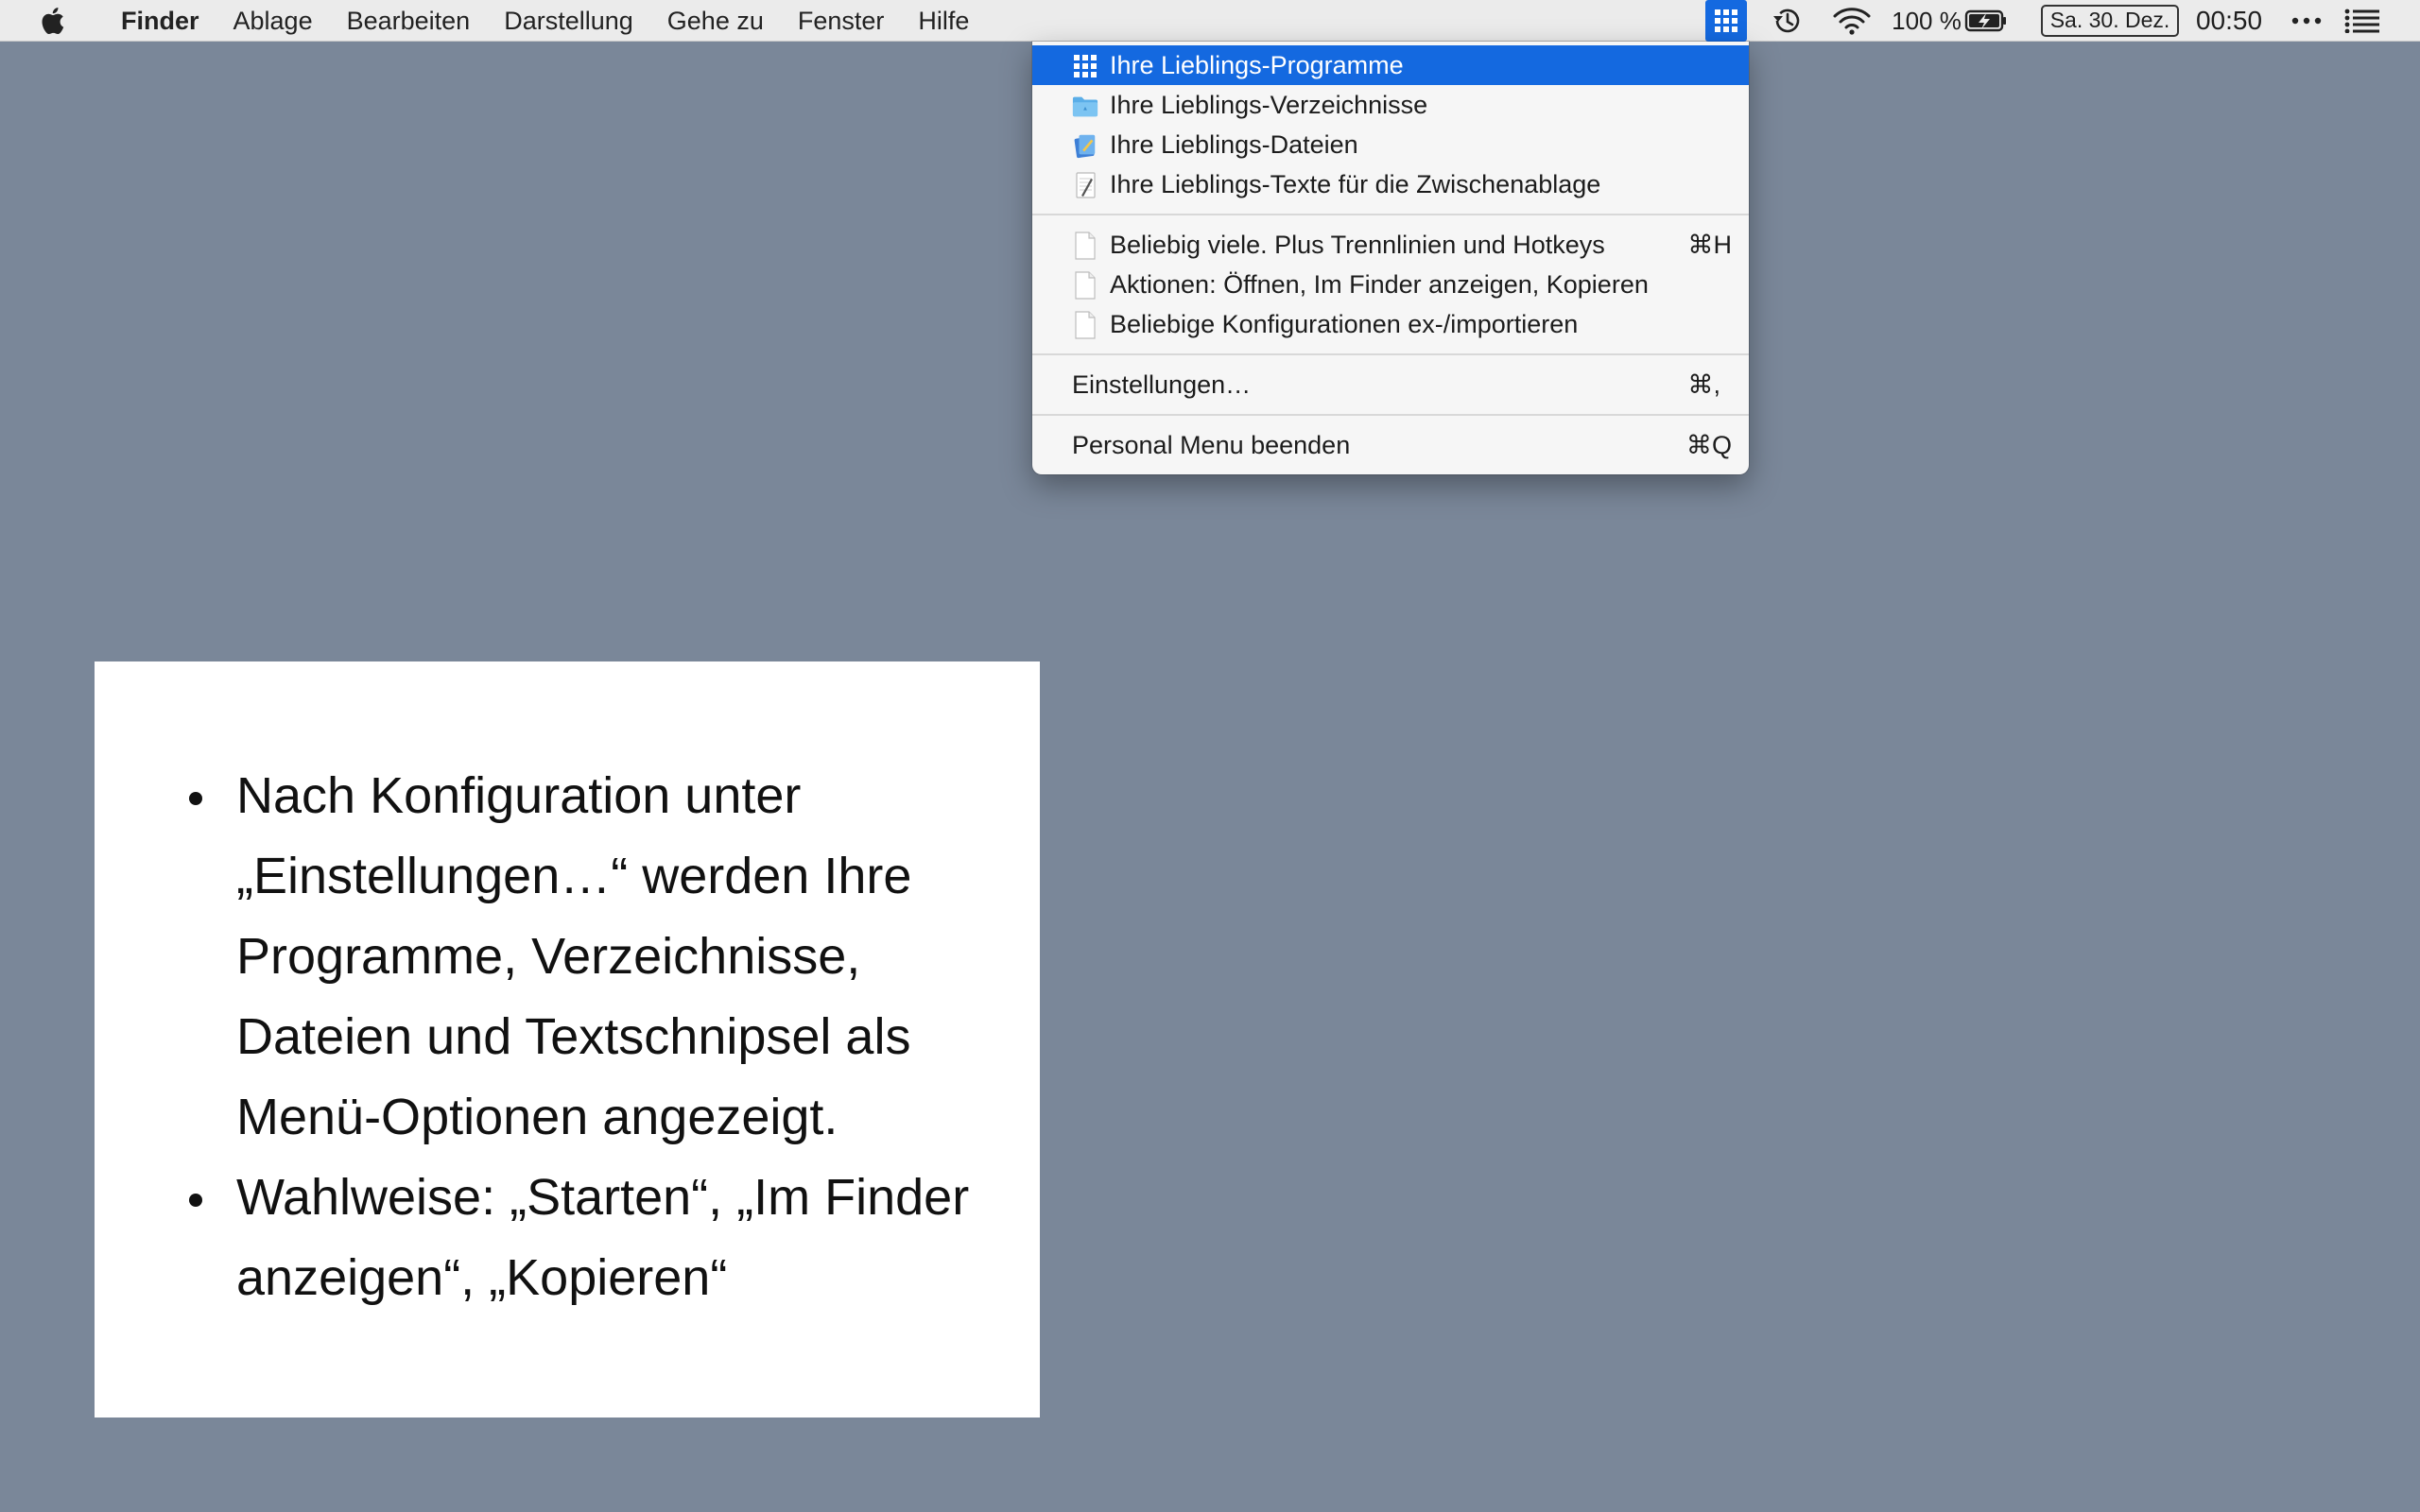 This screenshot has height=1512, width=2420. What do you see at coordinates (1234, 144) in the screenshot?
I see `menu-item-label: Ihre Lieblings-Dateien` at bounding box center [1234, 144].